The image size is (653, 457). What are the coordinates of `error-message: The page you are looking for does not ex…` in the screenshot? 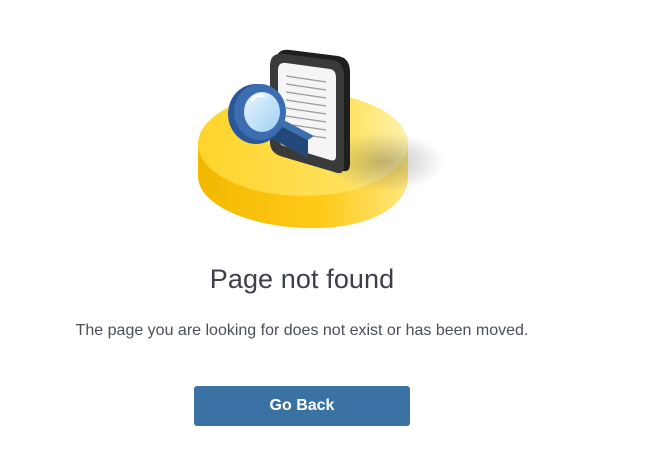 It's located at (302, 330).